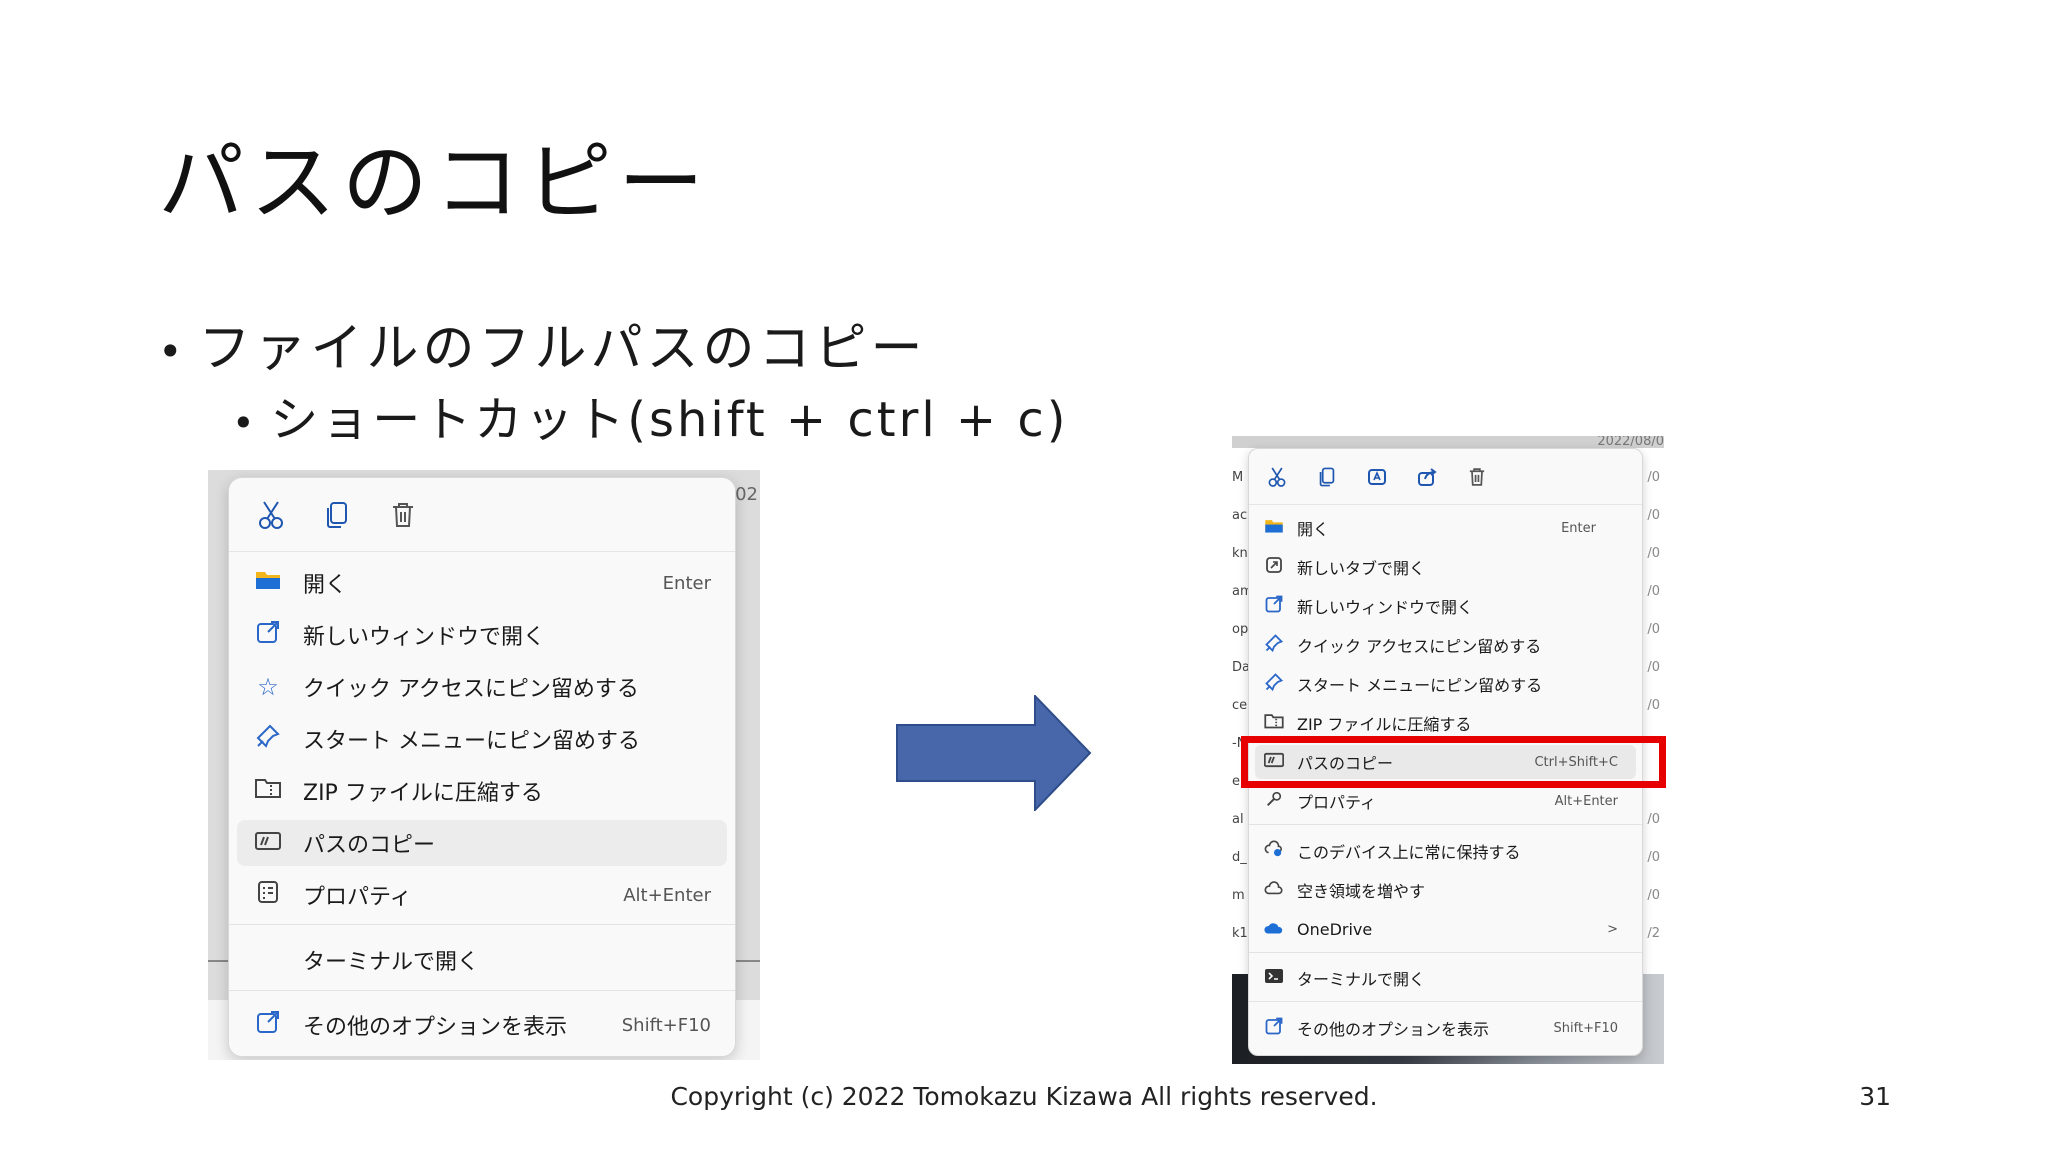 This screenshot has height=1152, width=2048. Describe the element at coordinates (1274, 929) in the screenshot. I see `onedrive-icon` at that location.